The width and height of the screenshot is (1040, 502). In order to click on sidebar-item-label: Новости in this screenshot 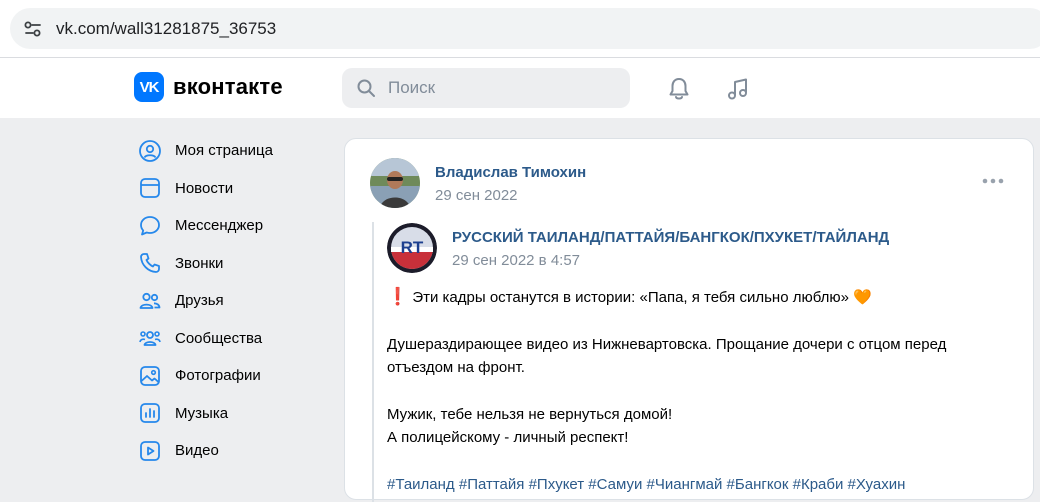, I will do `click(204, 188)`.